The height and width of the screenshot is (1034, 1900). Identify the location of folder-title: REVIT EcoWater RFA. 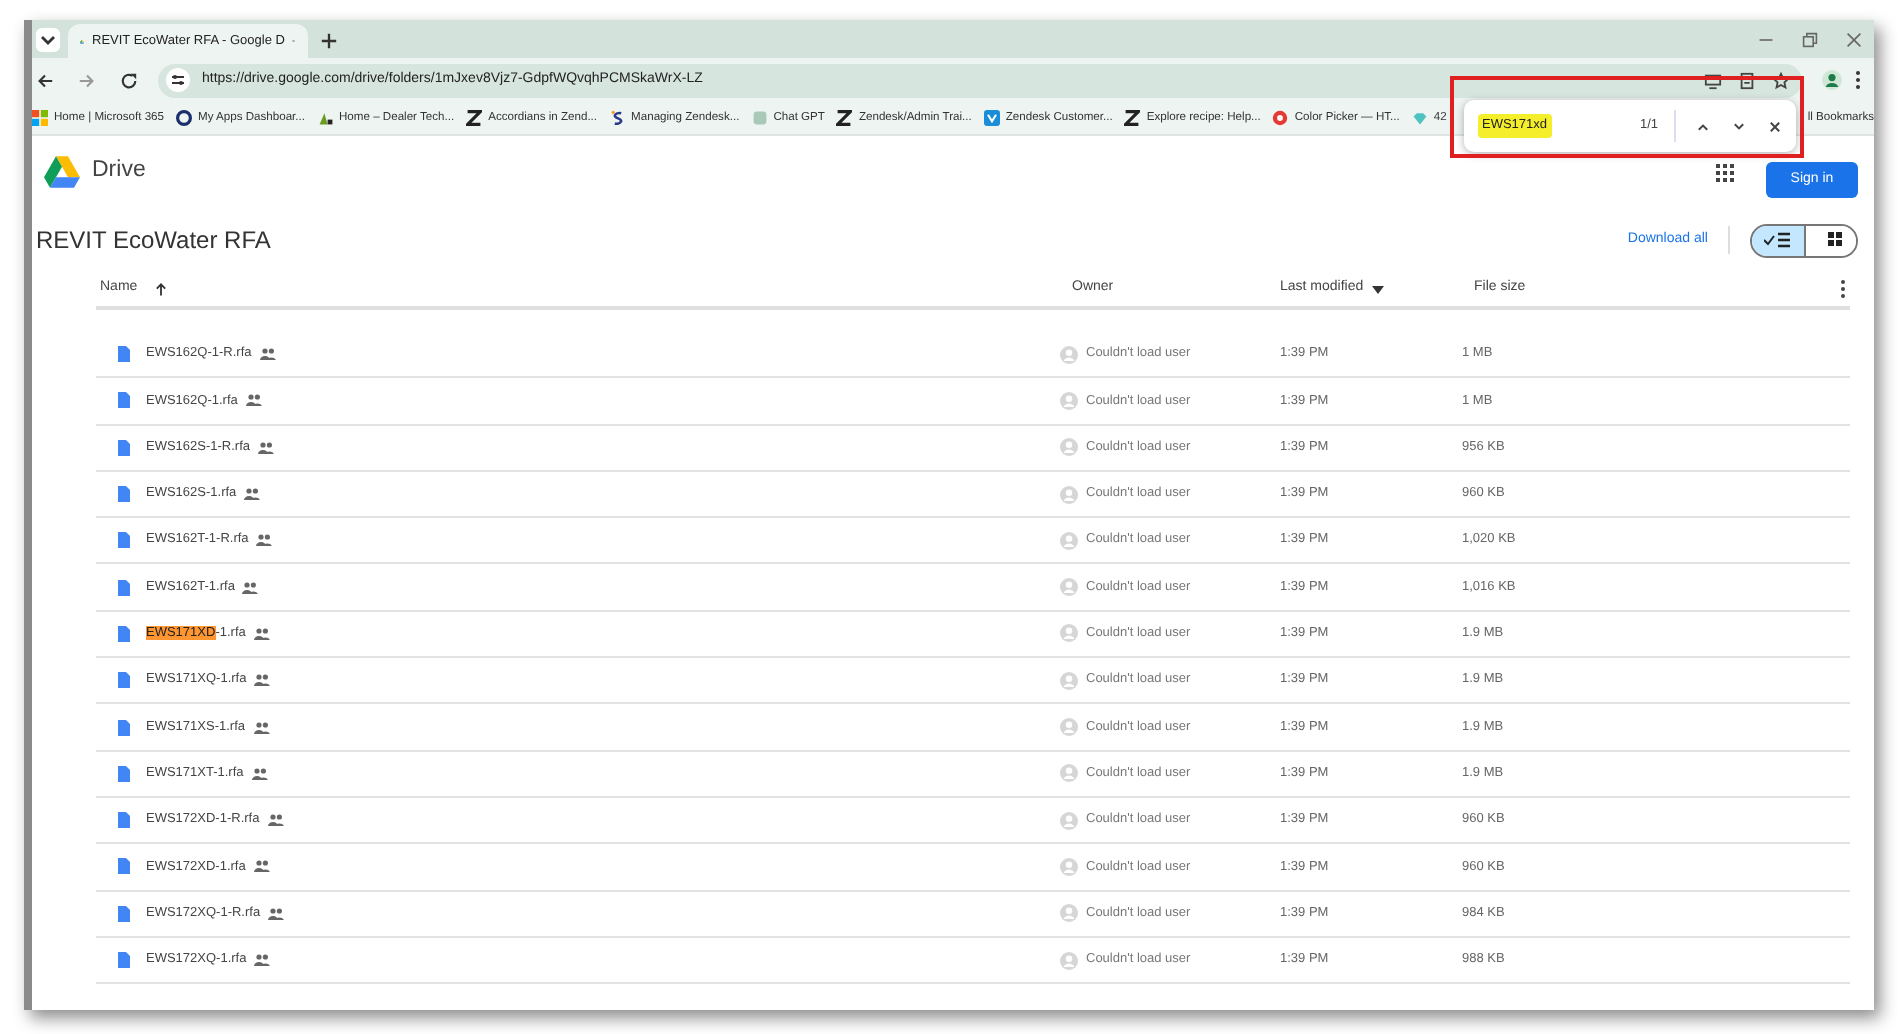
(153, 241).